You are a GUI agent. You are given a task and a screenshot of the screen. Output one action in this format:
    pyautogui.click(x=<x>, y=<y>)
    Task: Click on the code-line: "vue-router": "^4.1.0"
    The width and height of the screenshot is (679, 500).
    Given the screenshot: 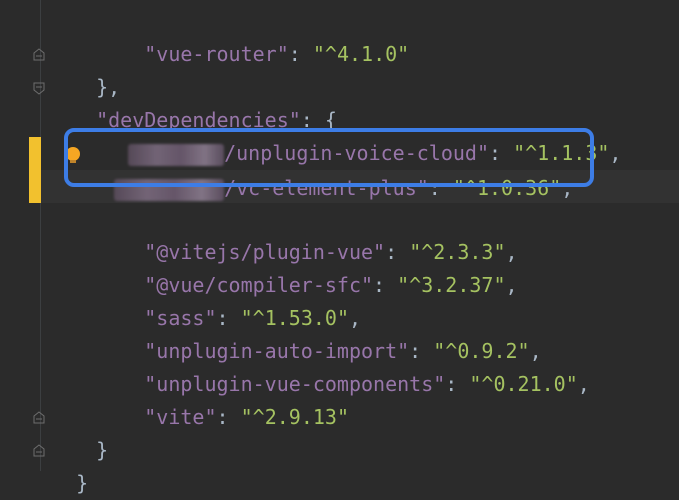 What is the action you would take?
    pyautogui.click(x=240, y=35)
    